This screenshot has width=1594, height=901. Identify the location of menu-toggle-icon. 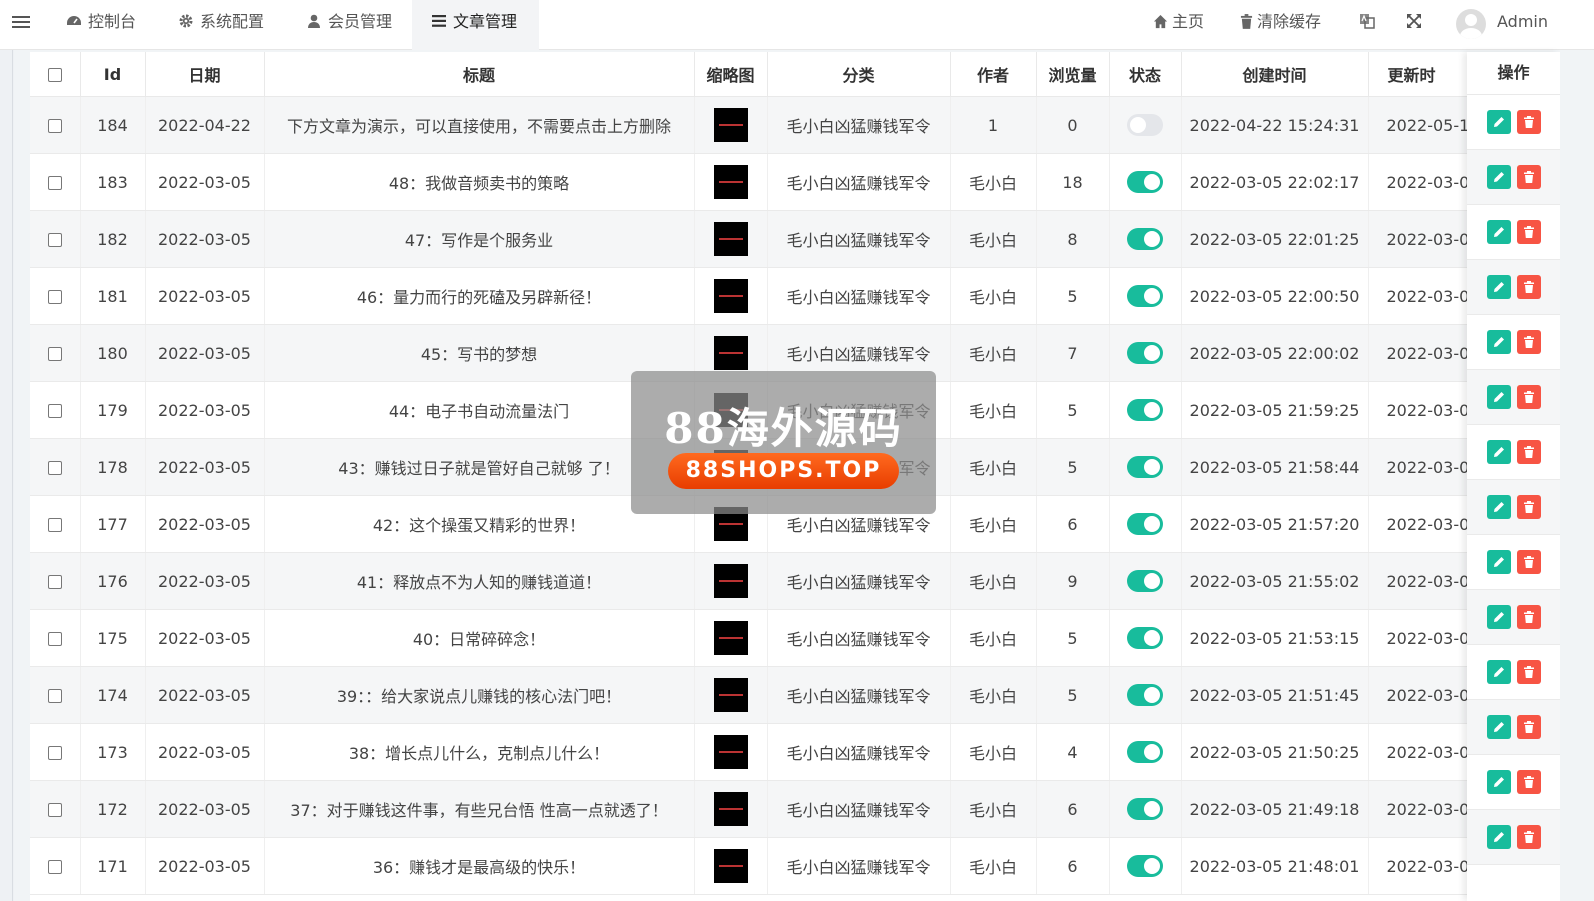
(21, 21).